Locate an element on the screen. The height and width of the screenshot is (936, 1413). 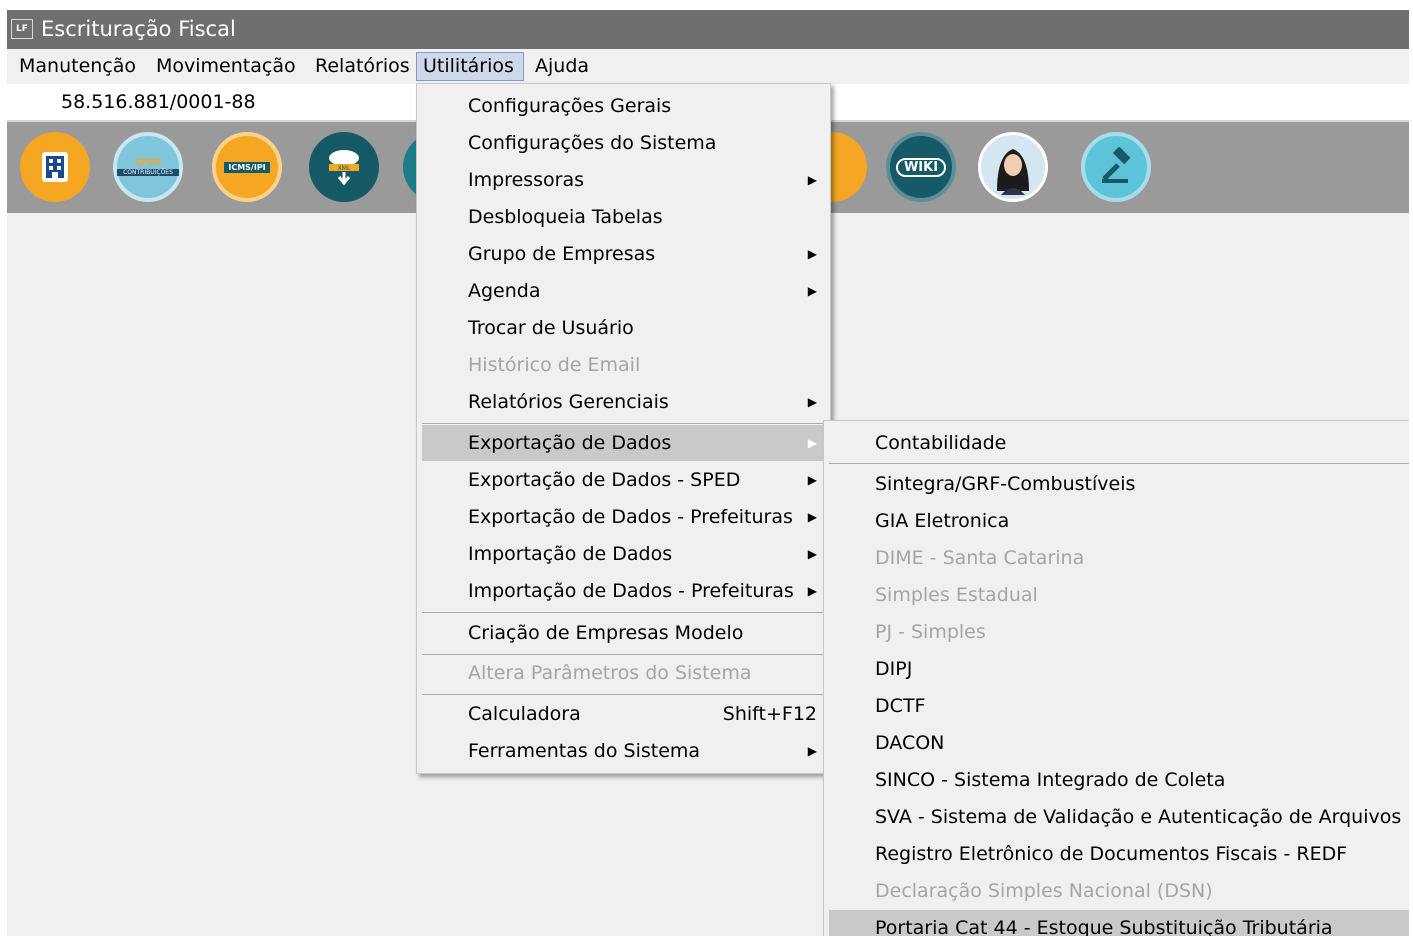
sped-label: SPED CONTRIBUIÇÕES is located at coordinates (148, 167).